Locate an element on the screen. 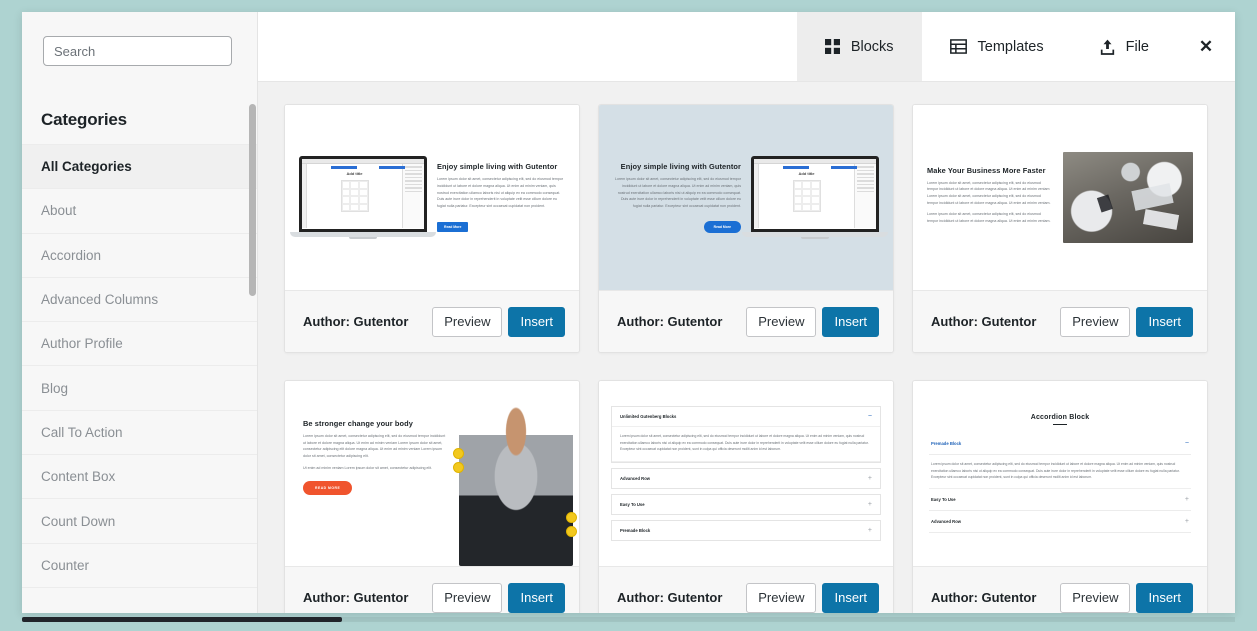 This screenshot has height=631, width=1257. close-icon: ✕ is located at coordinates (1206, 46).